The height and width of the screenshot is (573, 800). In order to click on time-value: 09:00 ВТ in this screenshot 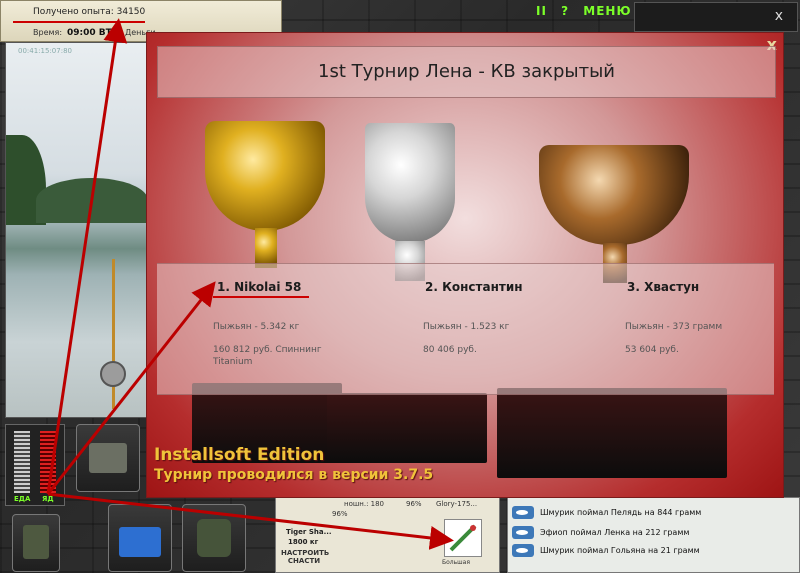, I will do `click(89, 33)`.